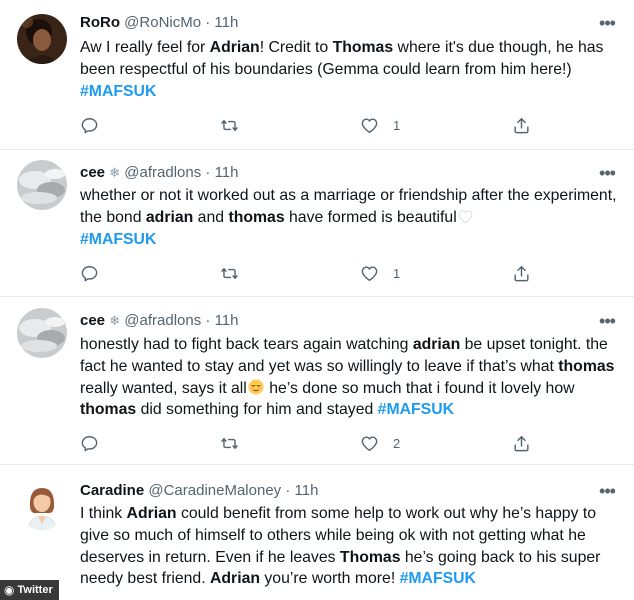 This screenshot has width=634, height=600. I want to click on watermark-label: Twitter, so click(35, 590).